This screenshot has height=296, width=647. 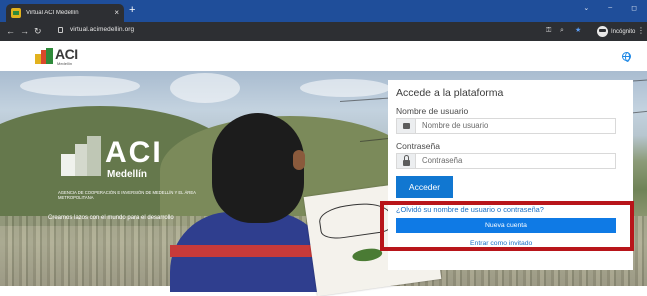 What do you see at coordinates (406, 126) in the screenshot?
I see `user-icon` at bounding box center [406, 126].